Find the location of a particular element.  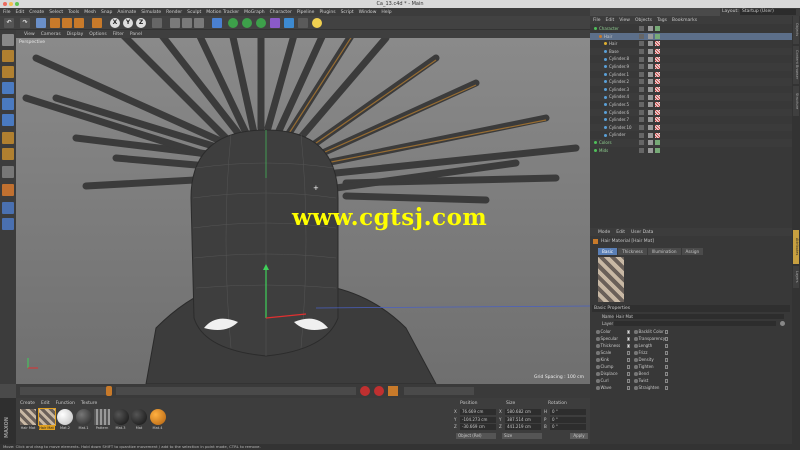

main-menu-item-mesh: Mesh is located at coordinates (90, 12).